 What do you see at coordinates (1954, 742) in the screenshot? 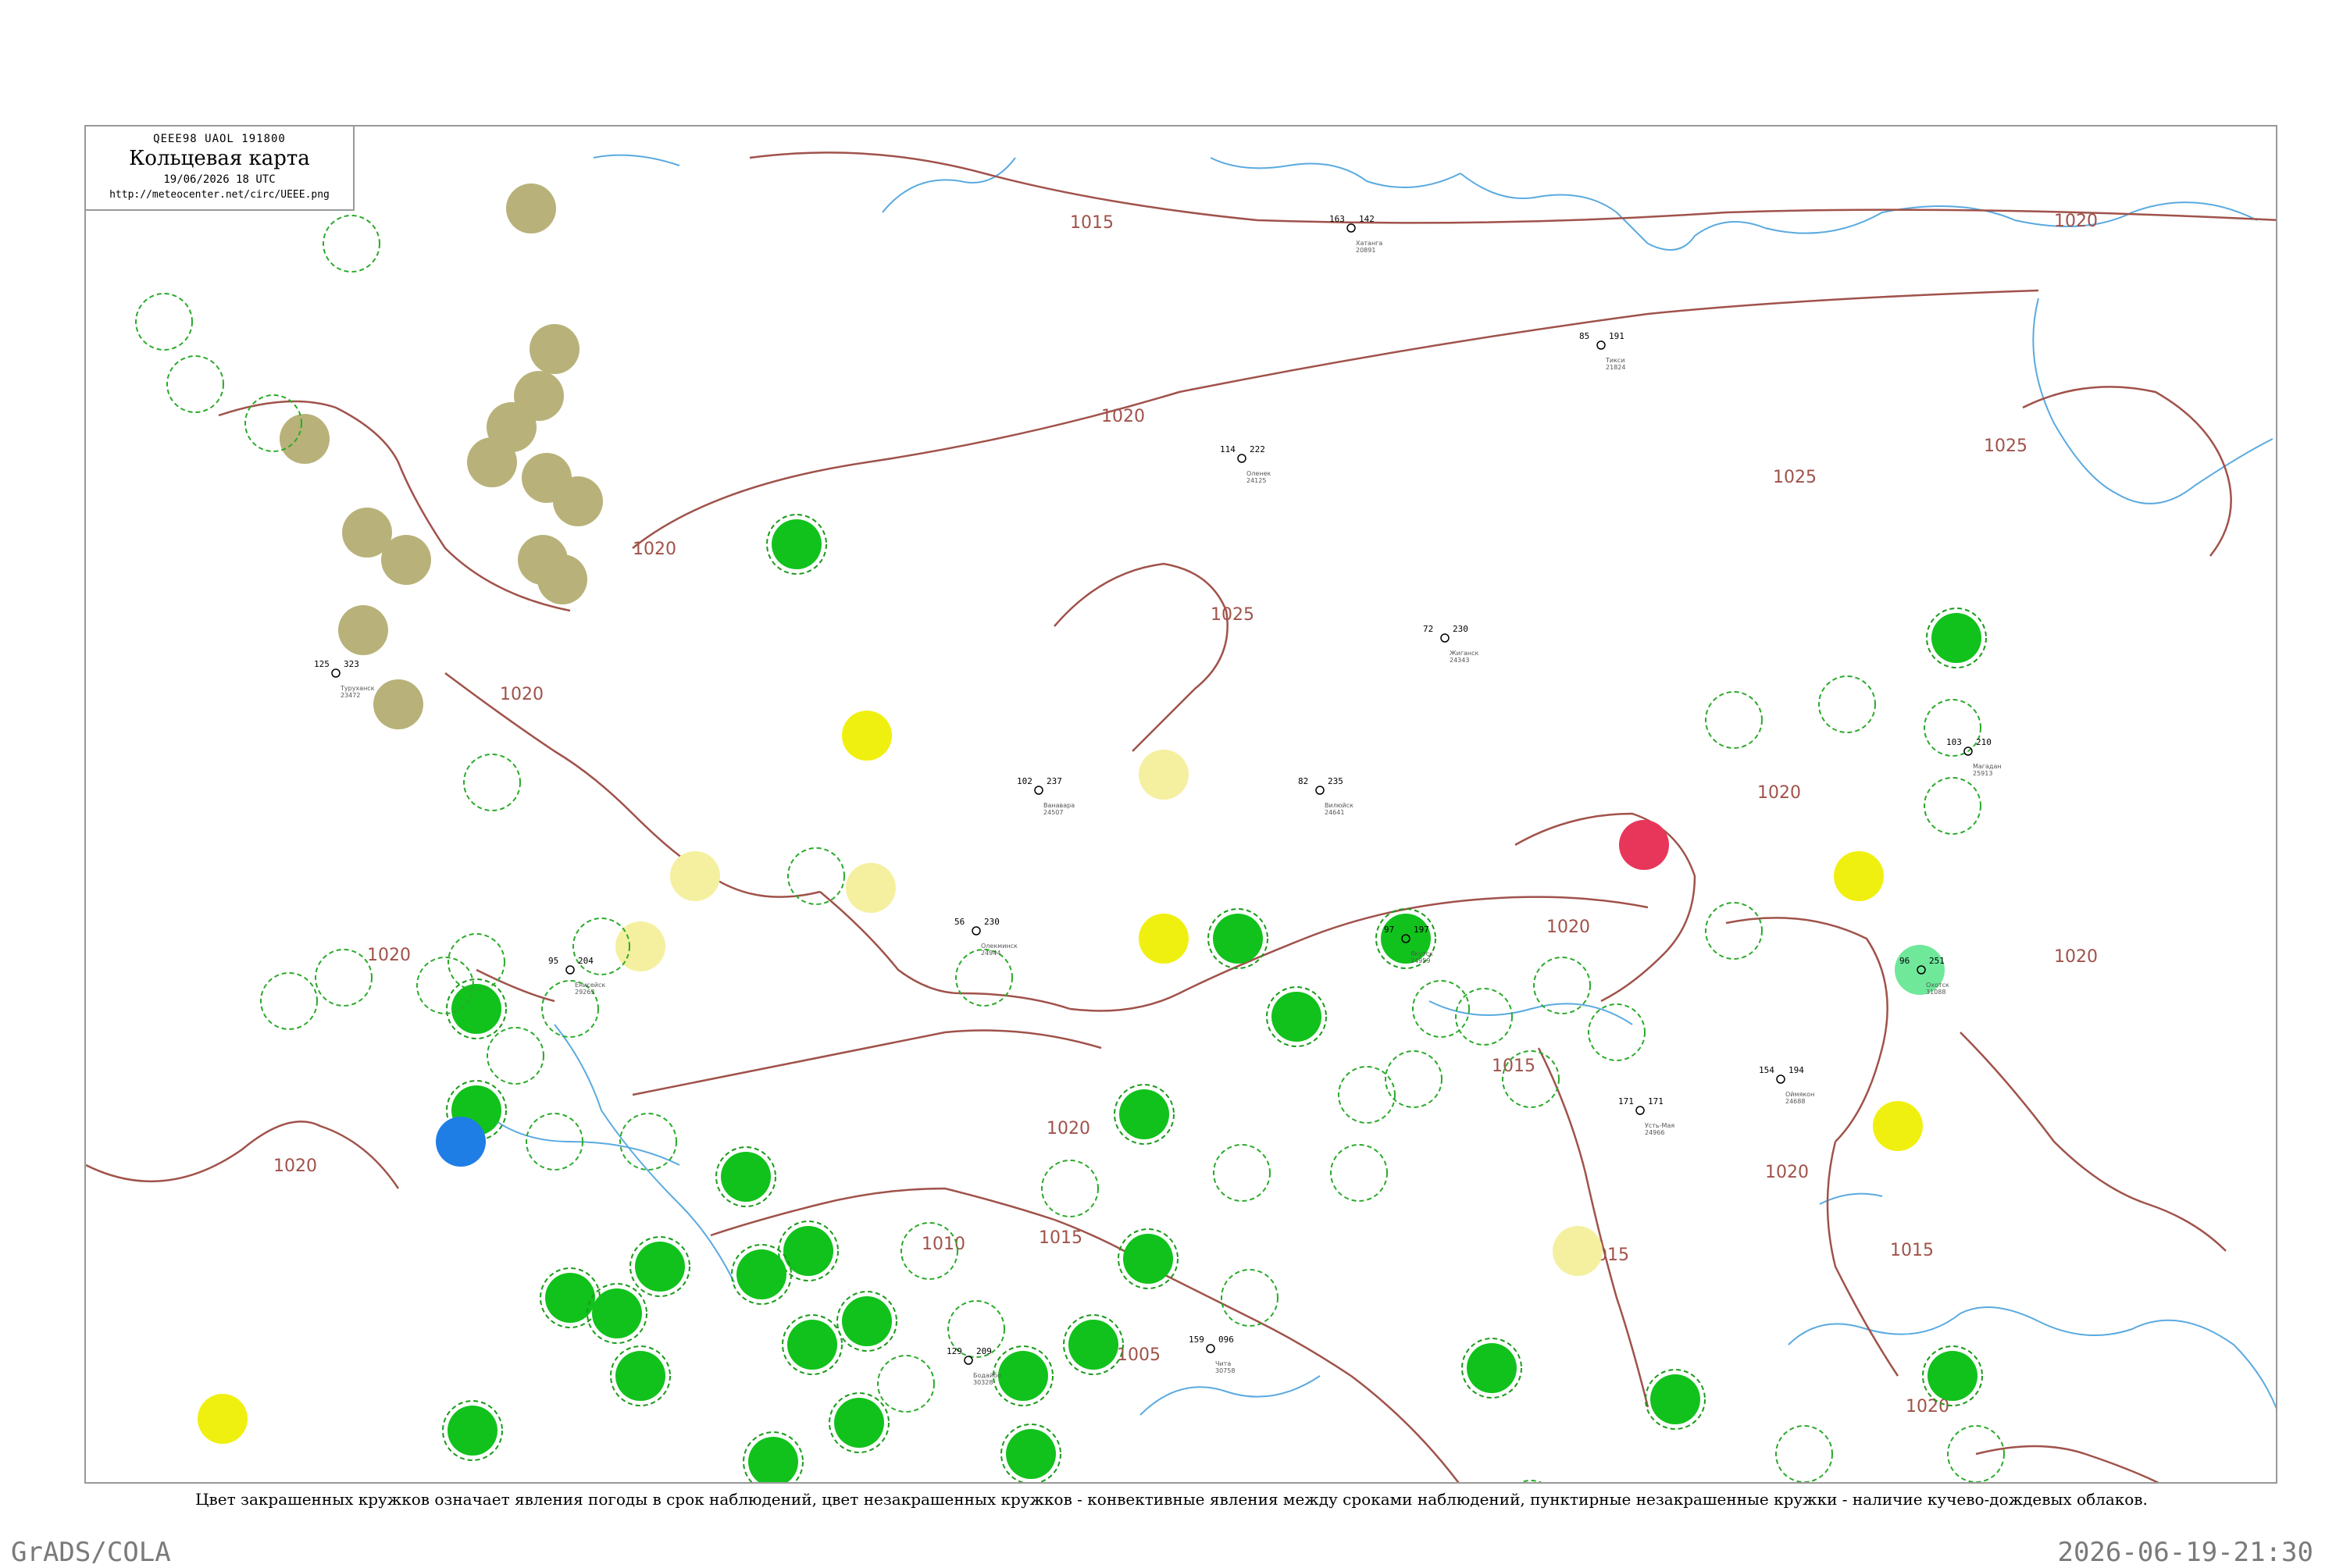
I see `station-temperature: 103` at bounding box center [1954, 742].